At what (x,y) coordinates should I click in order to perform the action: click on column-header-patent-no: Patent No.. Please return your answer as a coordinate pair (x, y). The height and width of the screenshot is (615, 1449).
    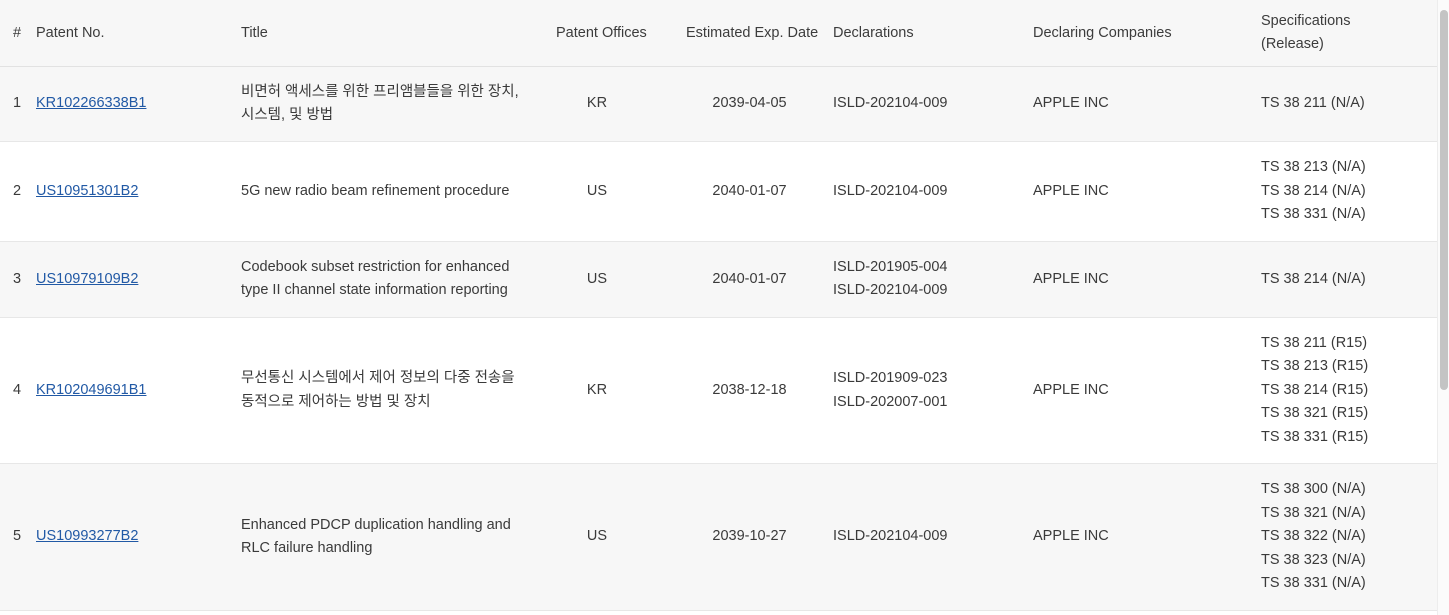
    Looking at the image, I should click on (138, 33).